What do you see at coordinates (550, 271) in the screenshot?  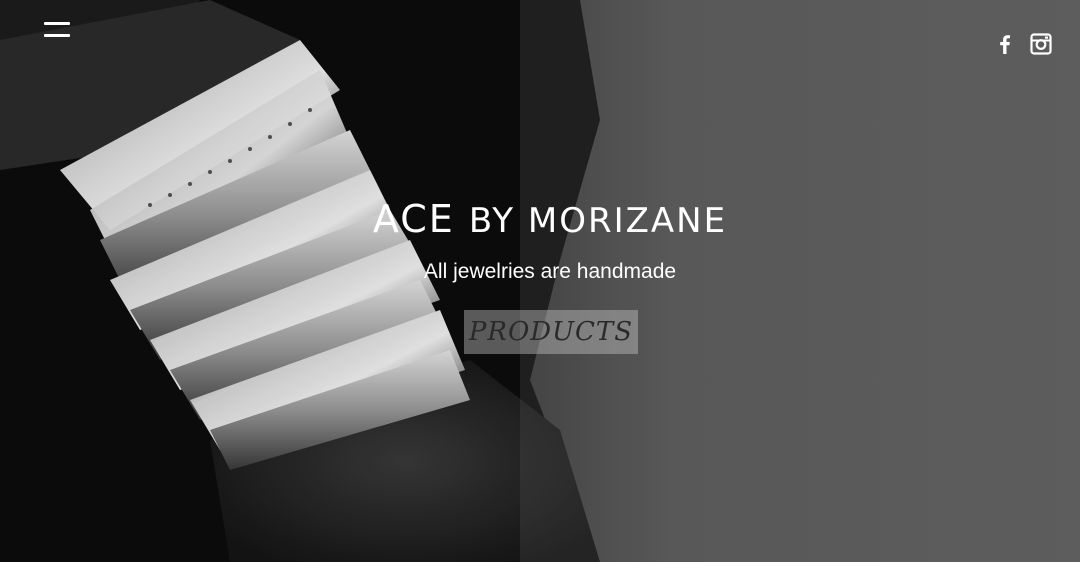 I see `brand-tagline: All jewelries are handmade` at bounding box center [550, 271].